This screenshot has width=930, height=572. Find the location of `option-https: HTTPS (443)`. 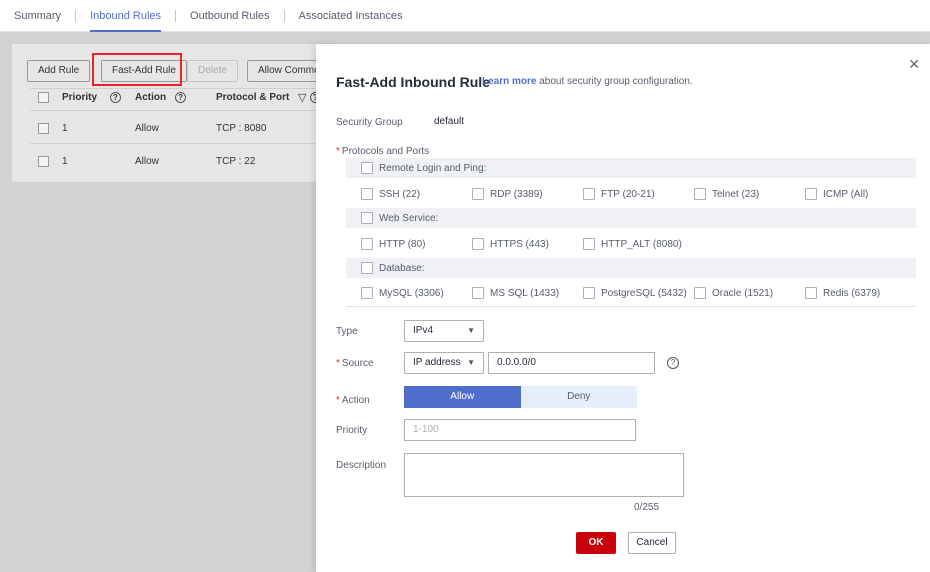

option-https: HTTPS (443) is located at coordinates (527, 244).